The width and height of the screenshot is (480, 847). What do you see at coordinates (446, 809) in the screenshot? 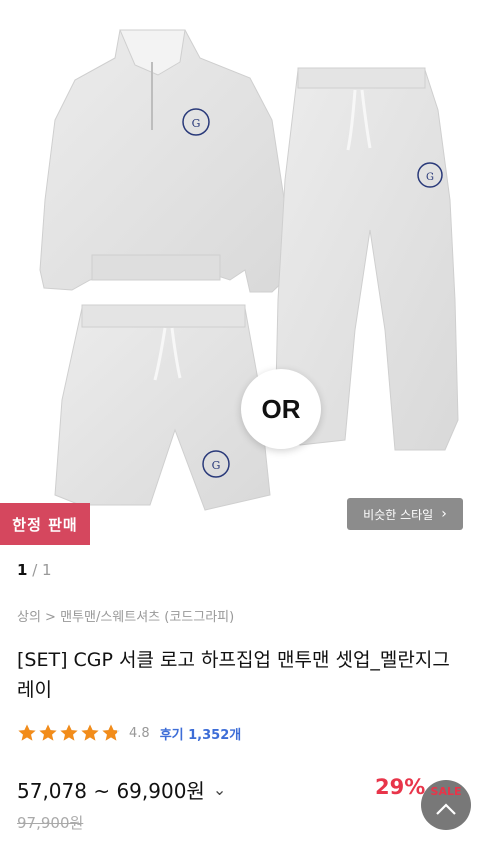
I see `chevron-up-icon` at bounding box center [446, 809].